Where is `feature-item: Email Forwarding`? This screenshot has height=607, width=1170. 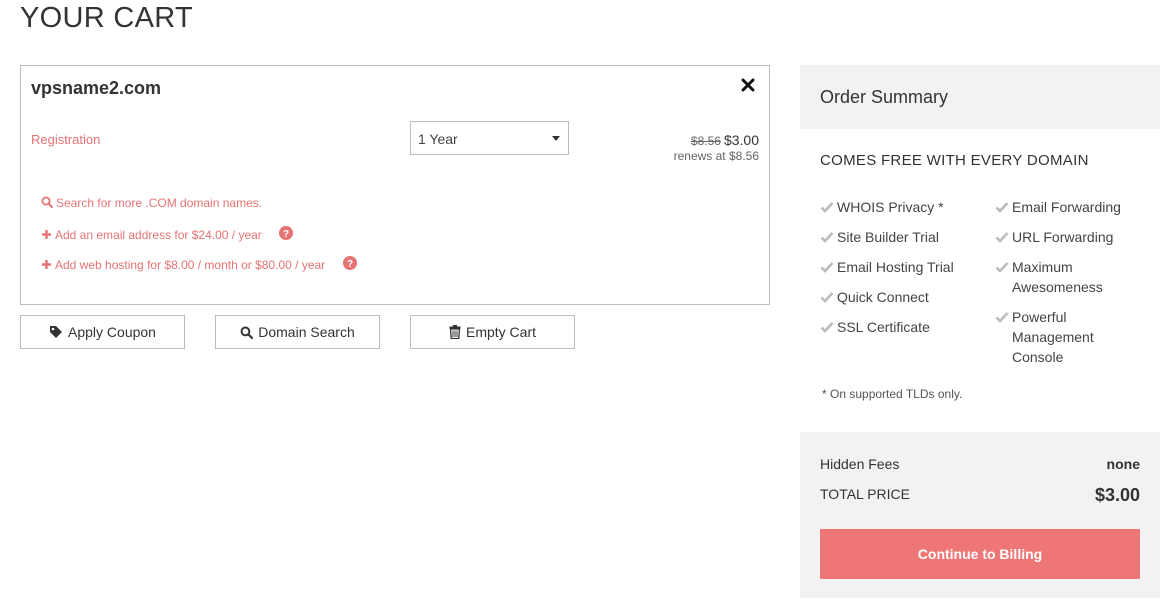 feature-item: Email Forwarding is located at coordinates (1070, 207).